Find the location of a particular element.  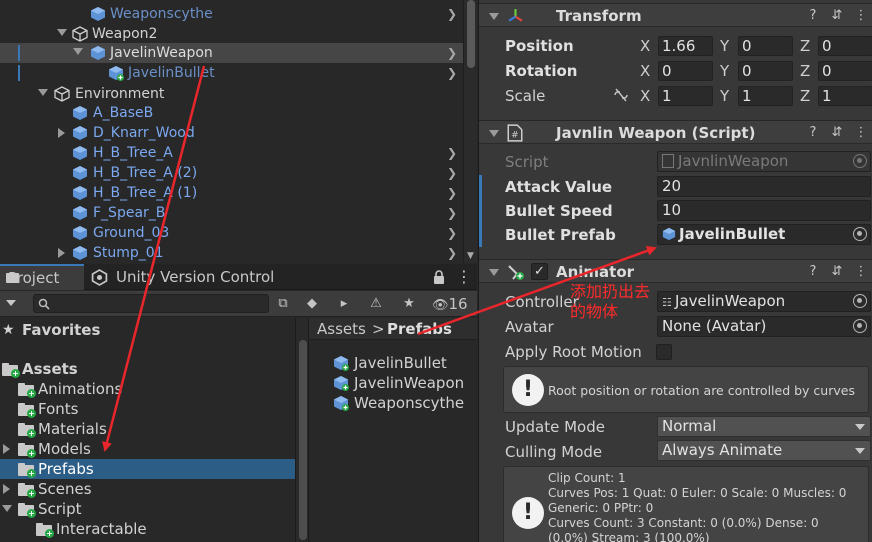

unlink-constrain-icon is located at coordinates (621, 95).